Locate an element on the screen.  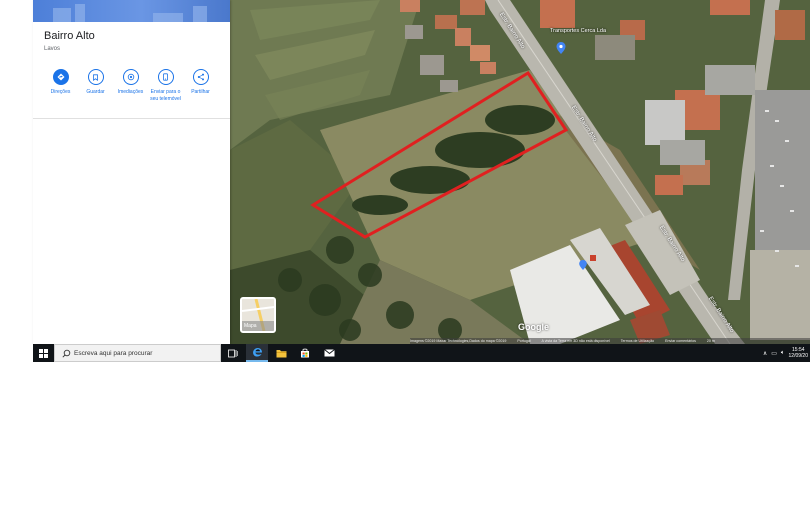
system-tray: ∧ ▭ 🔈︎ 15:54 12/09/20 is located at coordinates (786, 353).